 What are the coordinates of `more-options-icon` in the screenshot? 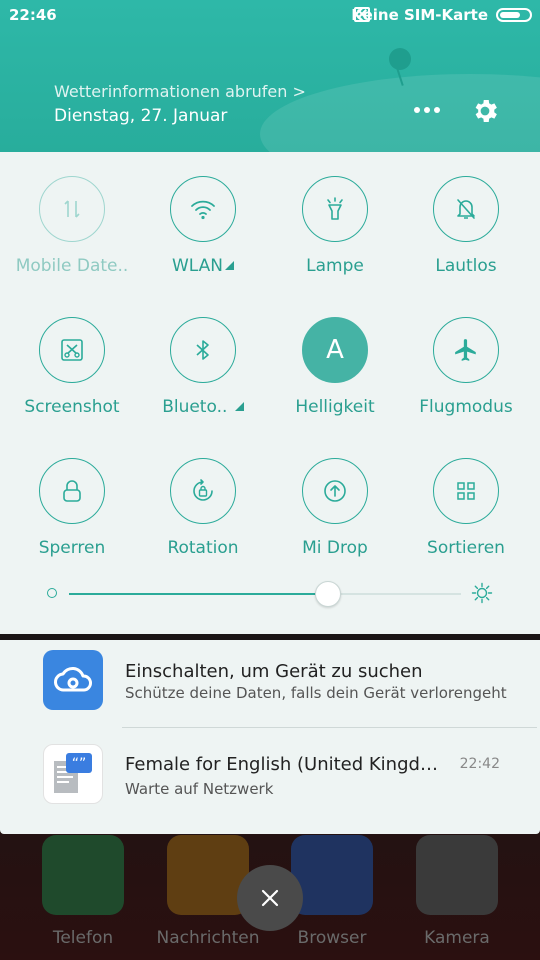 It's located at (427, 110).